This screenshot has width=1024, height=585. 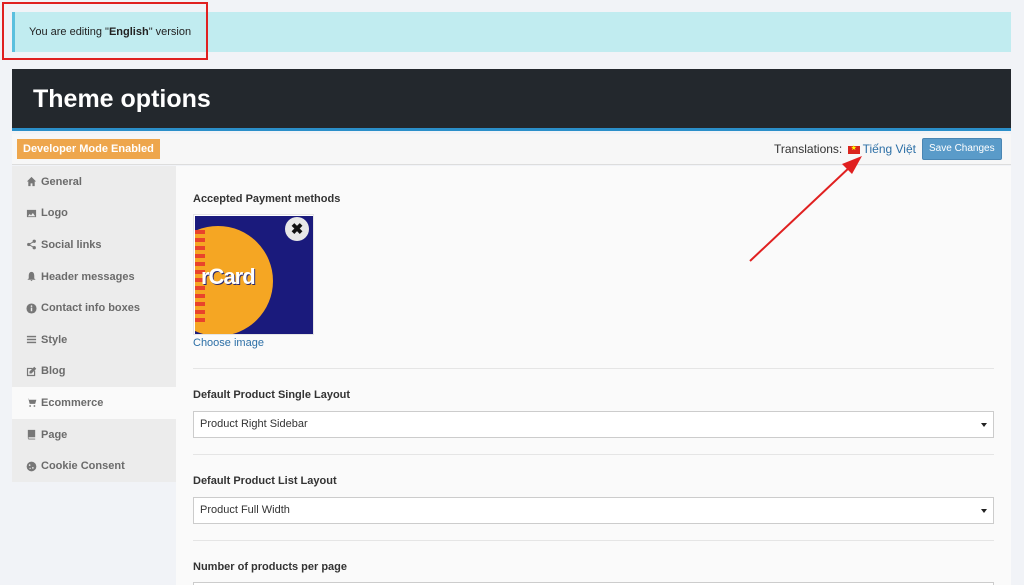 What do you see at coordinates (53, 371) in the screenshot?
I see `sidebar-item-label: Blog` at bounding box center [53, 371].